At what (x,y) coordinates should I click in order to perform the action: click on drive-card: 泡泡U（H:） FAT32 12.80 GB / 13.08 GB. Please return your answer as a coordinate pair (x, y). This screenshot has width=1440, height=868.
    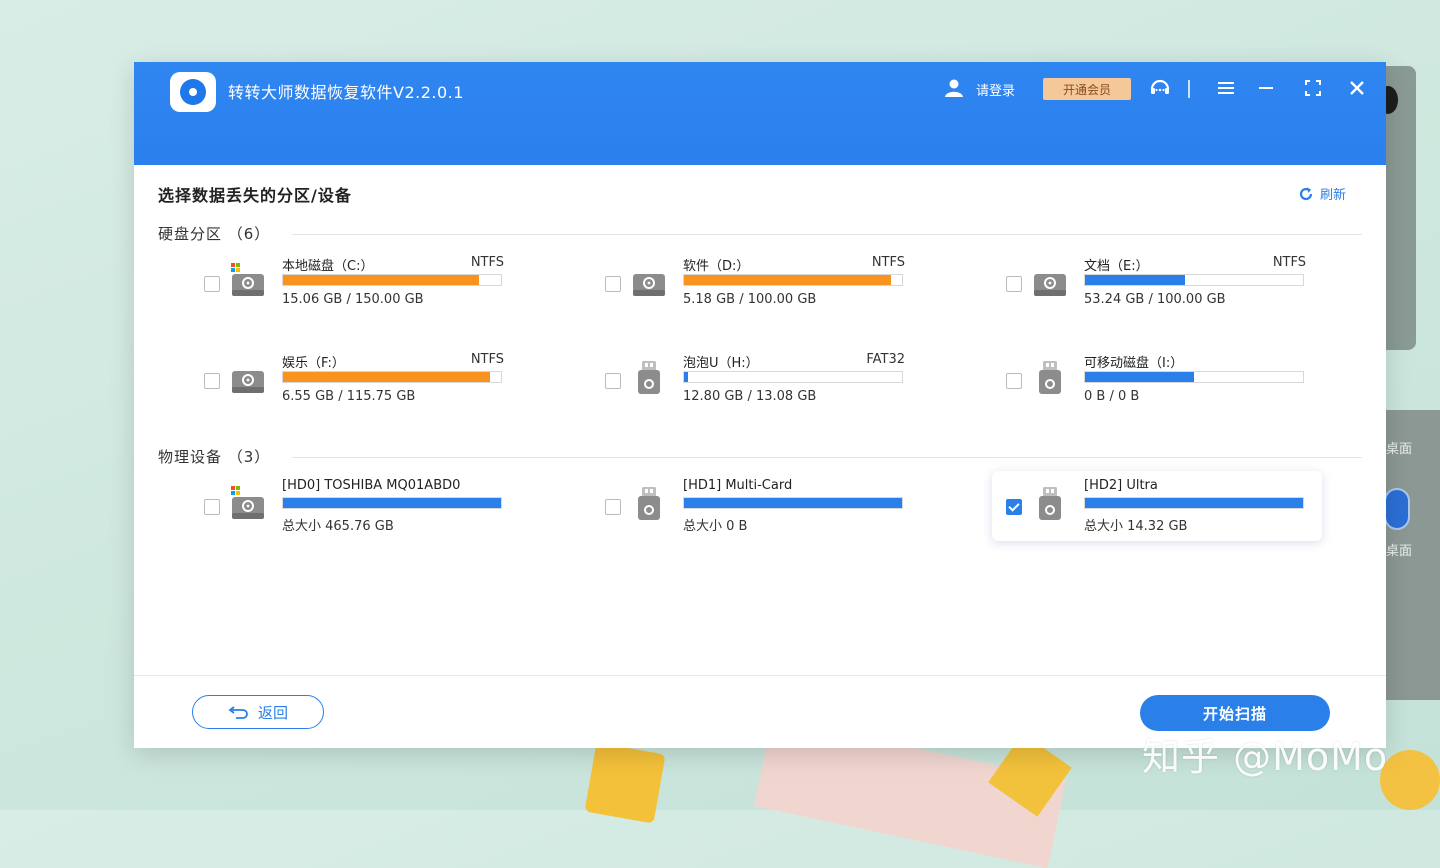
    Looking at the image, I should click on (720, 390).